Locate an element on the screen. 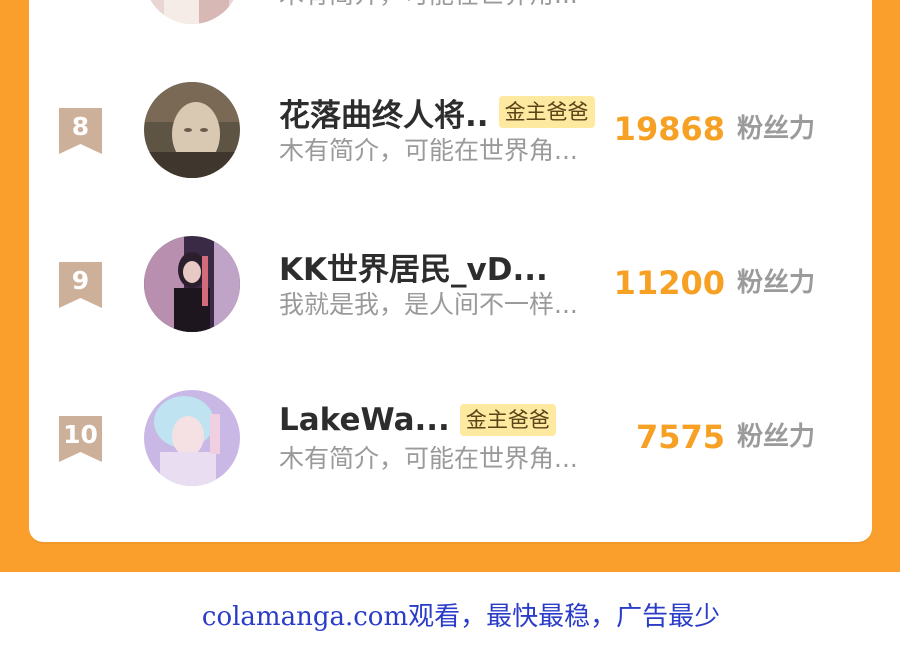 The width and height of the screenshot is (900, 655). user-name-line: LakeWa... 金主爸爸 is located at coordinates (417, 420).